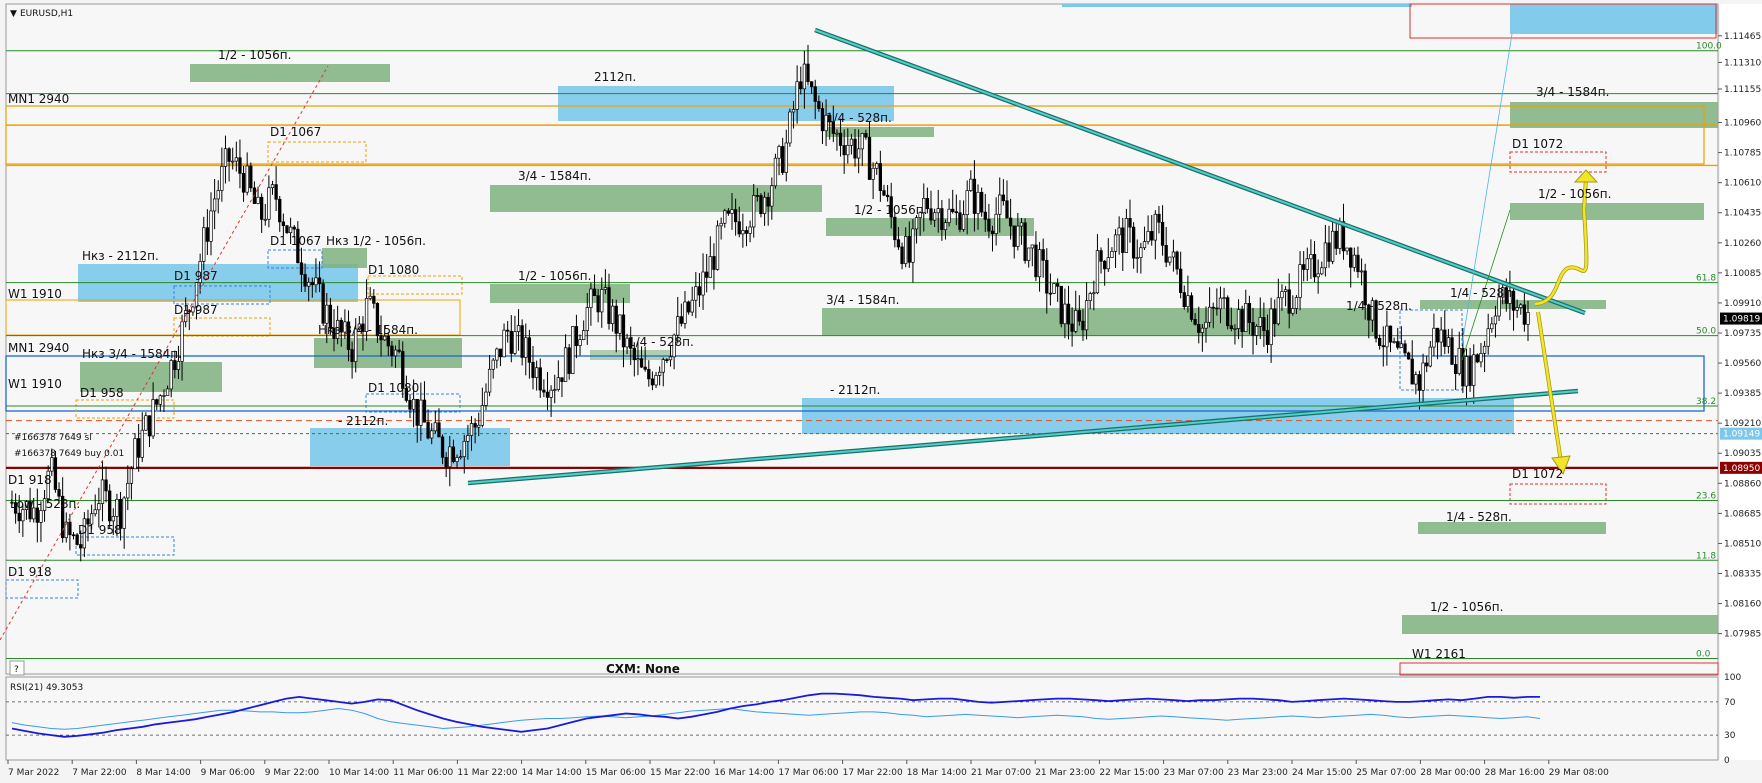  What do you see at coordinates (616, 773) in the screenshot?
I see `time-tick-label: 15 Mar 06:00` at bounding box center [616, 773].